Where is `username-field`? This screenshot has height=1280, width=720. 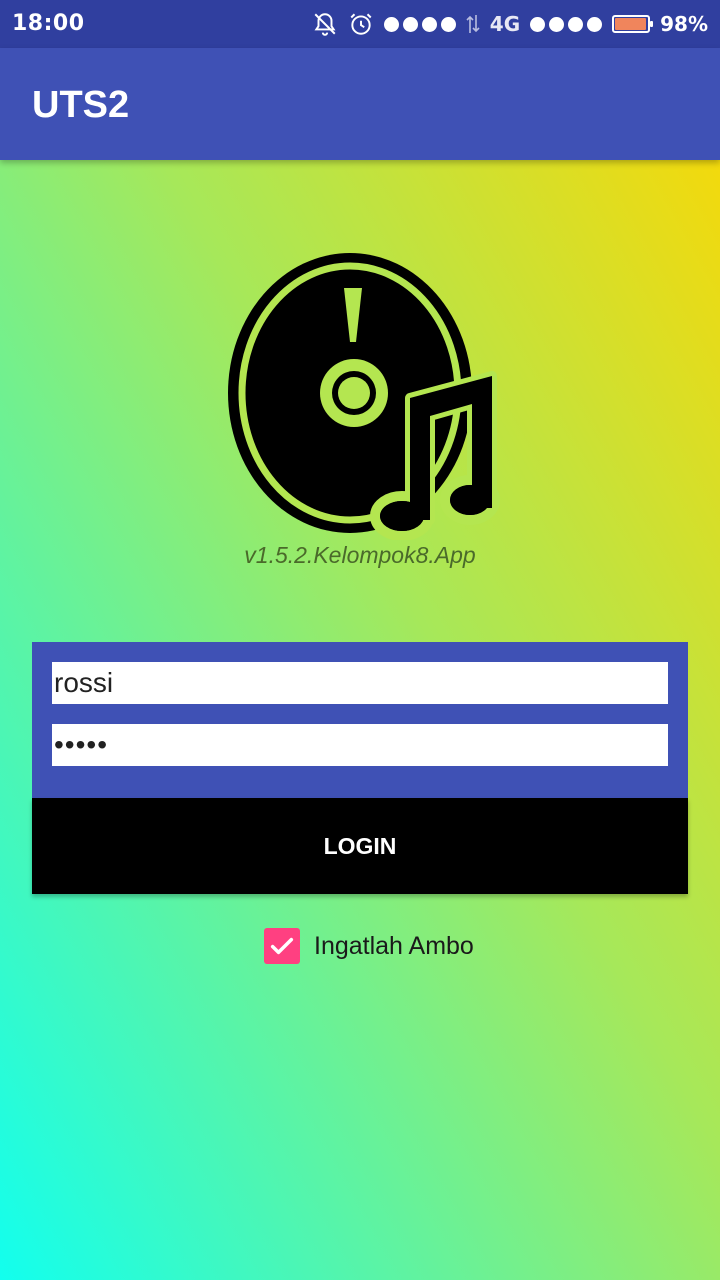 username-field is located at coordinates (360, 683).